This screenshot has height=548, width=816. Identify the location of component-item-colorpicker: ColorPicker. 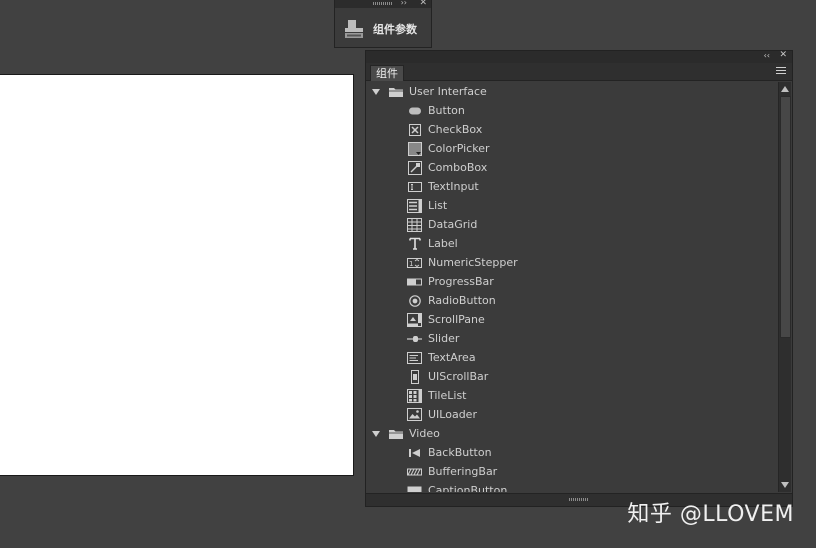
(571, 148).